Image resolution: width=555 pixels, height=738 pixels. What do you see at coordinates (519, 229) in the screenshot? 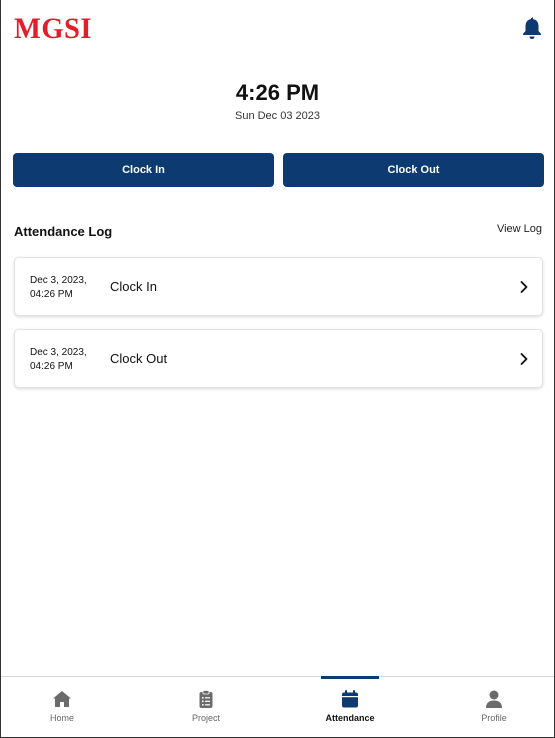
I see `view-log-link: View Log` at bounding box center [519, 229].